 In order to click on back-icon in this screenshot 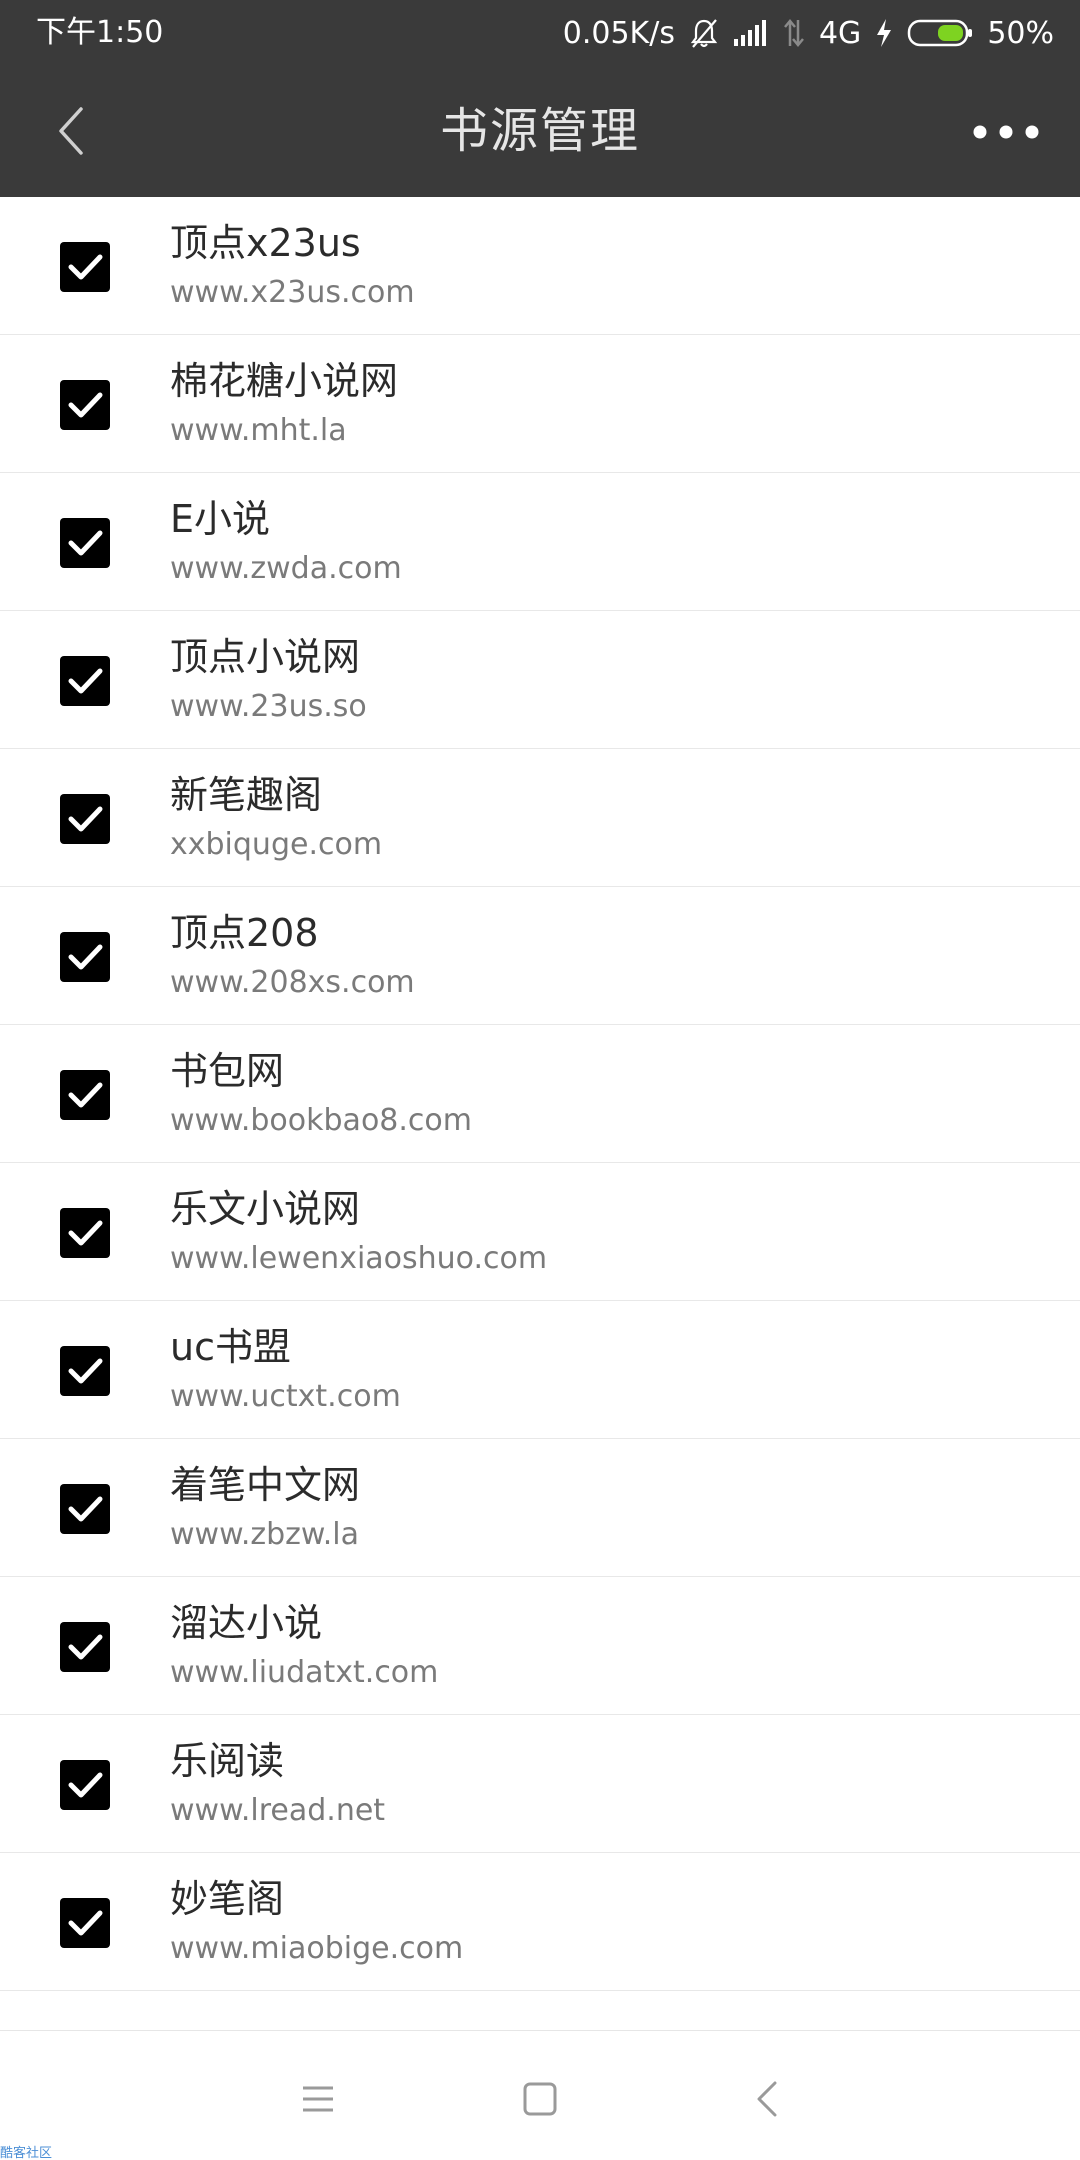, I will do `click(767, 2099)`.